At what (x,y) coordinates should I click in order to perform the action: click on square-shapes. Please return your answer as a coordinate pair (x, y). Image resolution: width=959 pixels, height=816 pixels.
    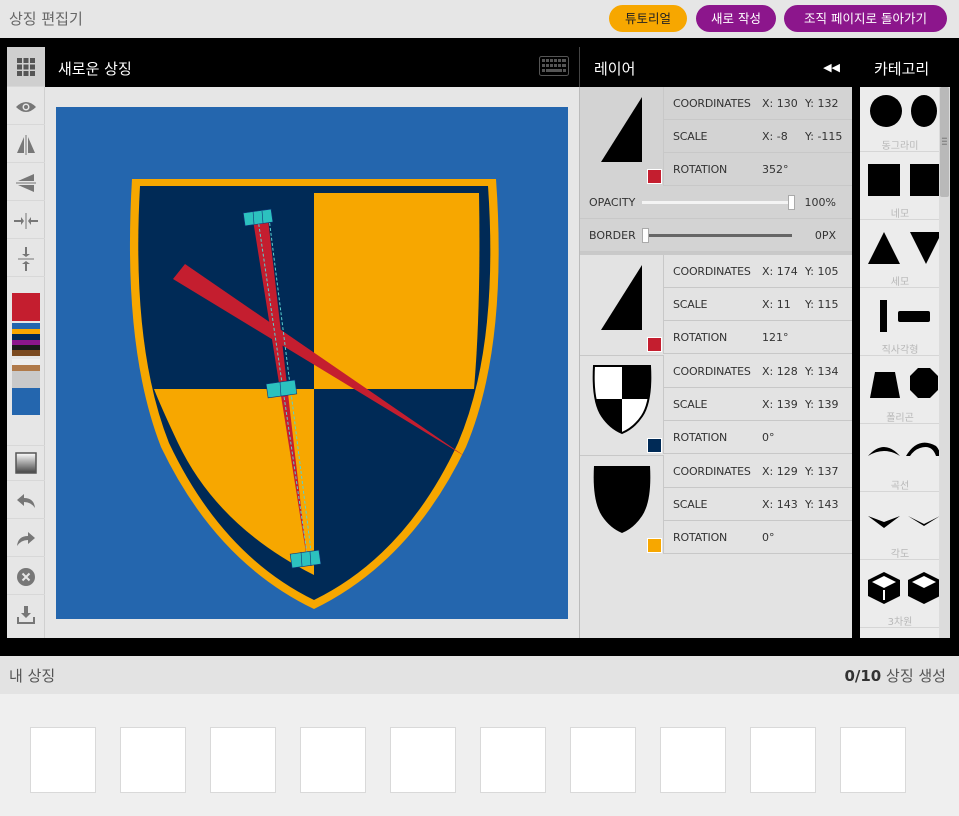
    Looking at the image, I should click on (900, 180).